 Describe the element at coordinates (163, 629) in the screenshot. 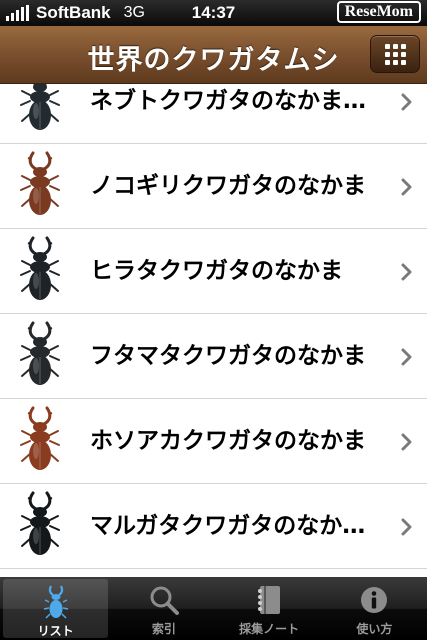

I see `tab-index-label: 索引` at that location.